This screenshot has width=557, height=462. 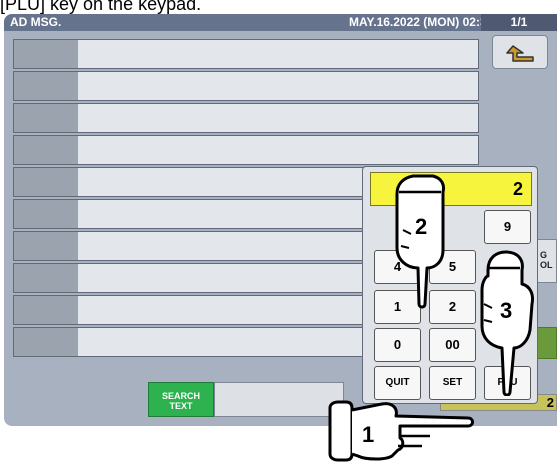 I want to click on back-button, so click(x=520, y=52).